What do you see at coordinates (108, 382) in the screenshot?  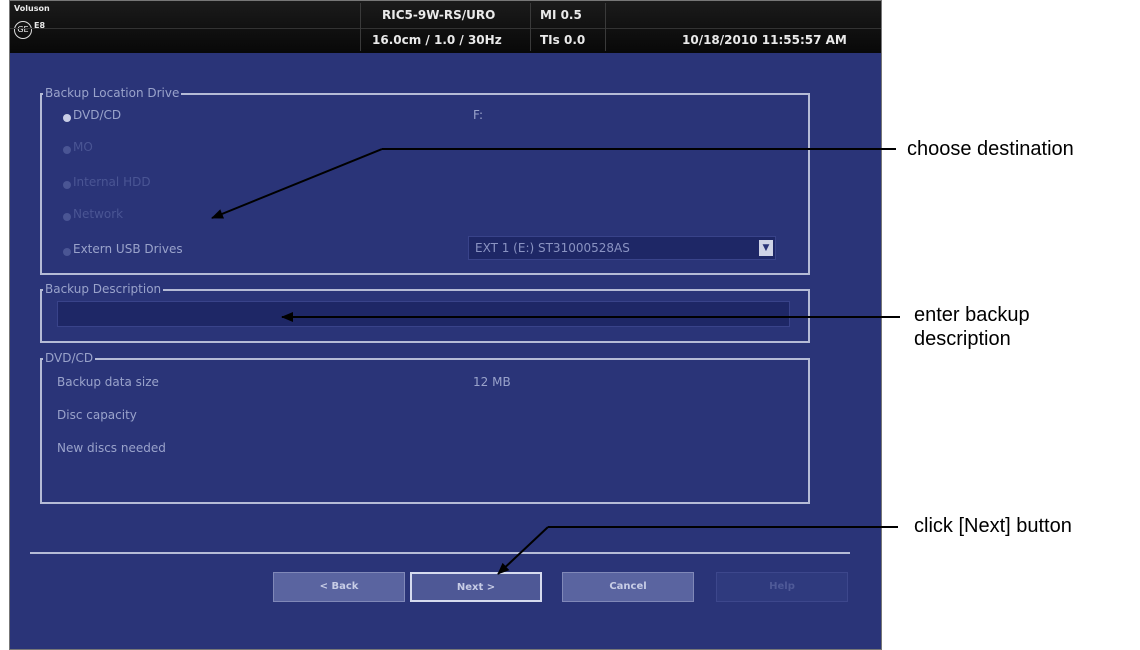 I see `backup-data-size-label: Backup data size` at bounding box center [108, 382].